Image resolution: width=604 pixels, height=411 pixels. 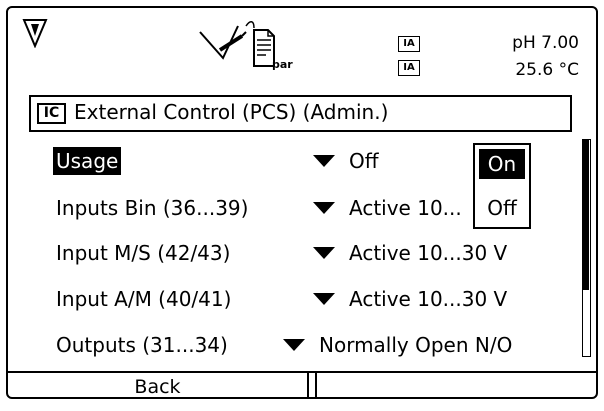 I want to click on row-outputs-value: Normally Open N/O, so click(x=397, y=345).